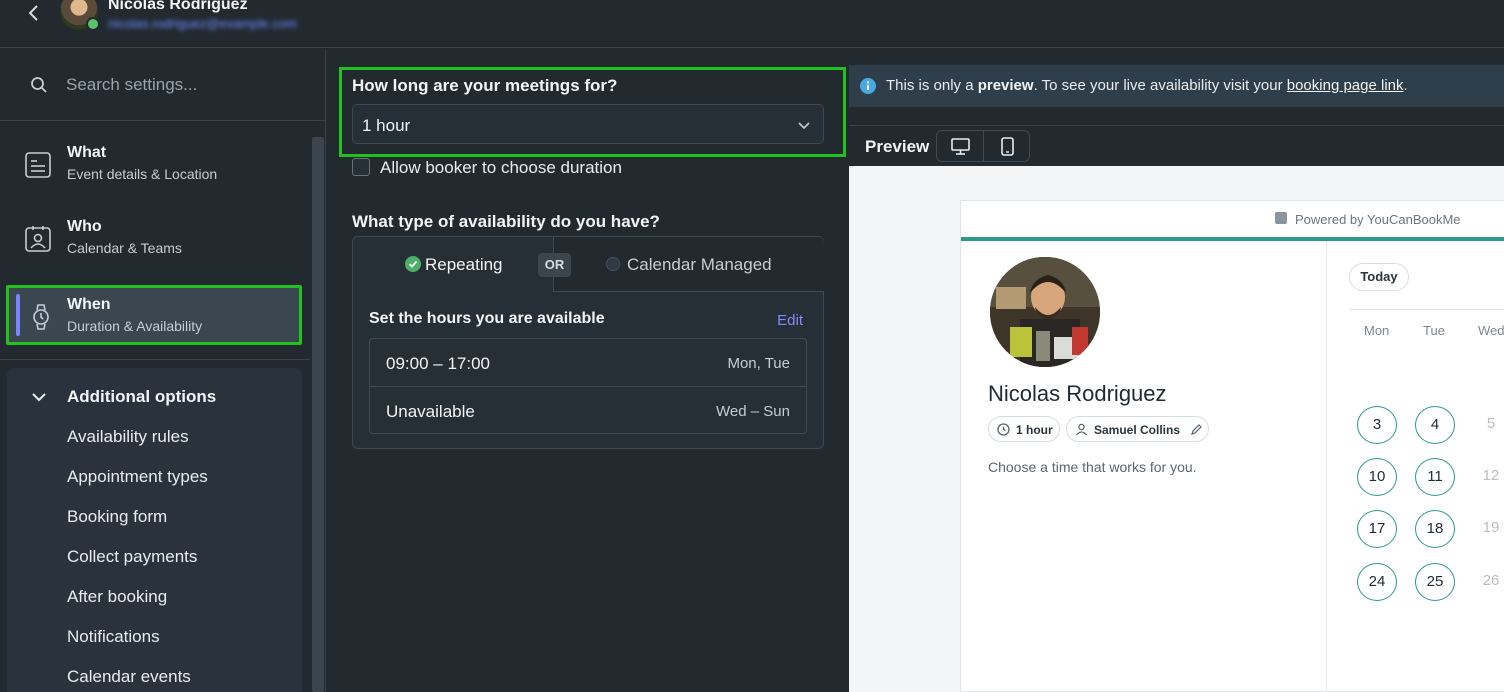 Image resolution: width=1504 pixels, height=692 pixels. What do you see at coordinates (155, 359) in the screenshot?
I see `divider` at bounding box center [155, 359].